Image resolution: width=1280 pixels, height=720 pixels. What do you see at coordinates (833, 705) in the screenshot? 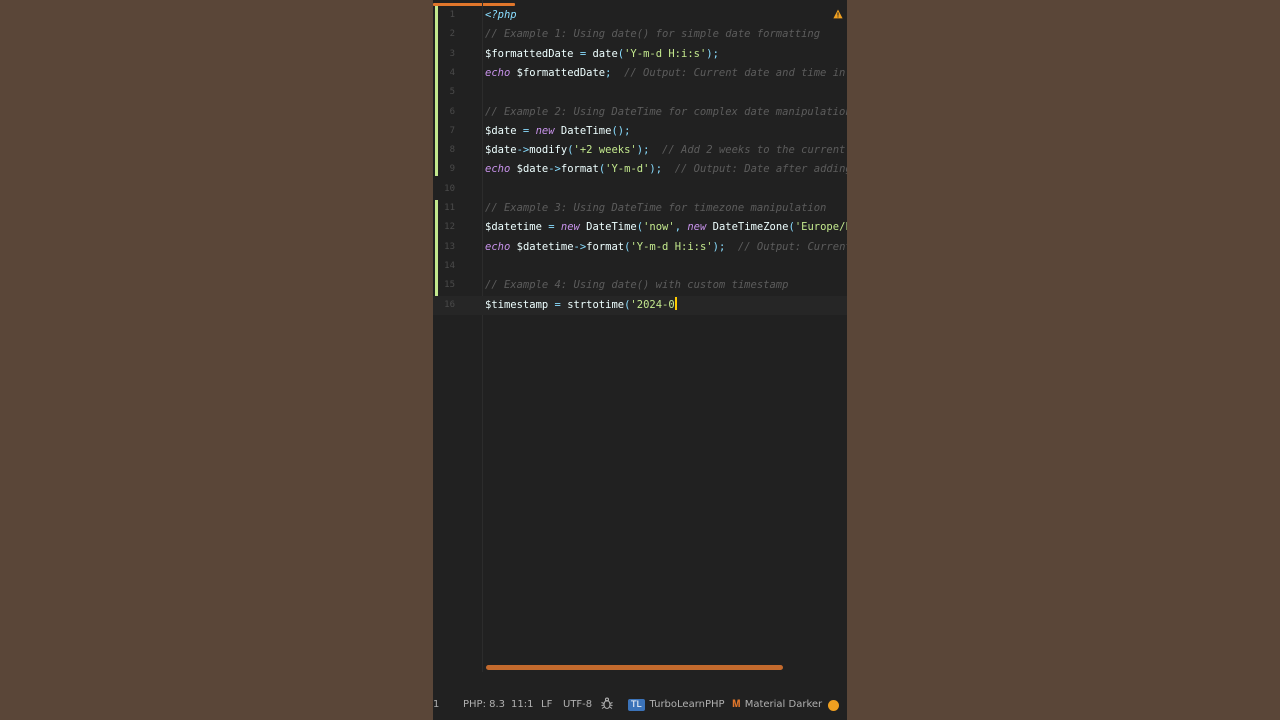
I see `orange-dot-icon` at bounding box center [833, 705].